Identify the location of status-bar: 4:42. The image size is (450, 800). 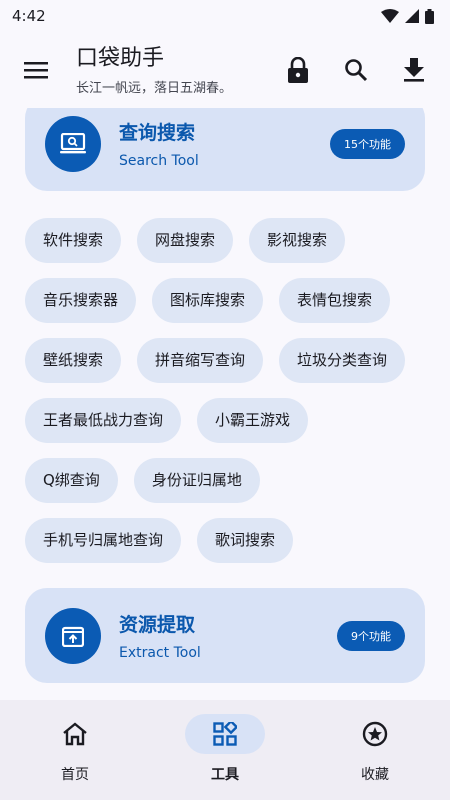
(225, 16).